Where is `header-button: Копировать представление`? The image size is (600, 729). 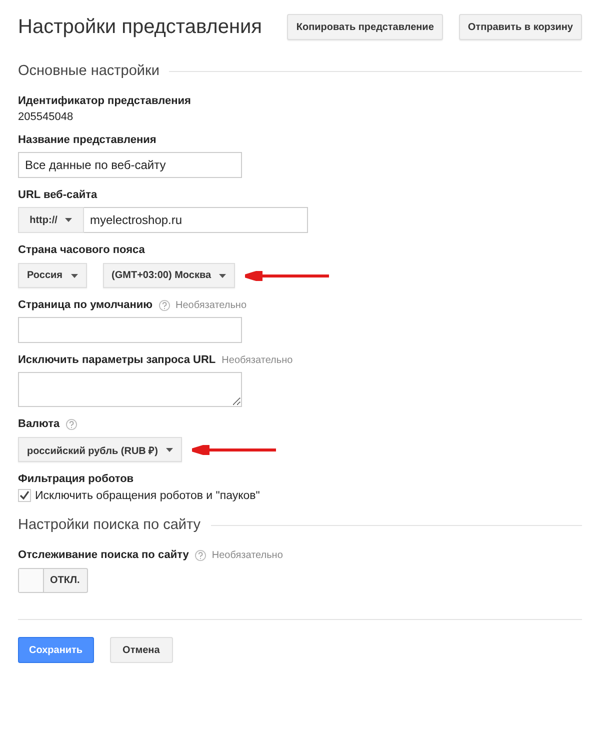 header-button: Копировать представление is located at coordinates (365, 27).